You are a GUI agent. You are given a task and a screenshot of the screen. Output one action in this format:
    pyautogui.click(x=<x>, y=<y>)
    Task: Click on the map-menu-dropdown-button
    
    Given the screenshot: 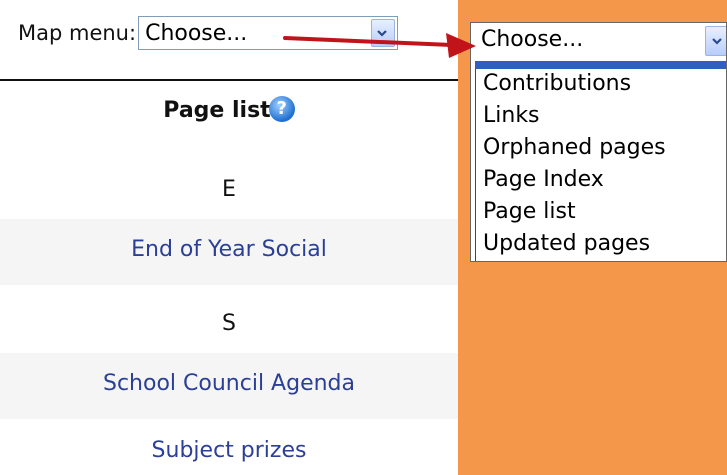 What is the action you would take?
    pyautogui.click(x=383, y=33)
    